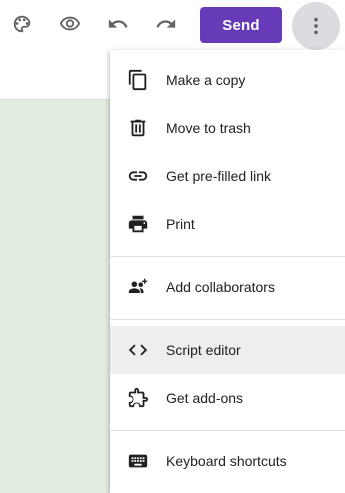 The image size is (345, 493). What do you see at coordinates (138, 350) in the screenshot?
I see `code-icon` at bounding box center [138, 350].